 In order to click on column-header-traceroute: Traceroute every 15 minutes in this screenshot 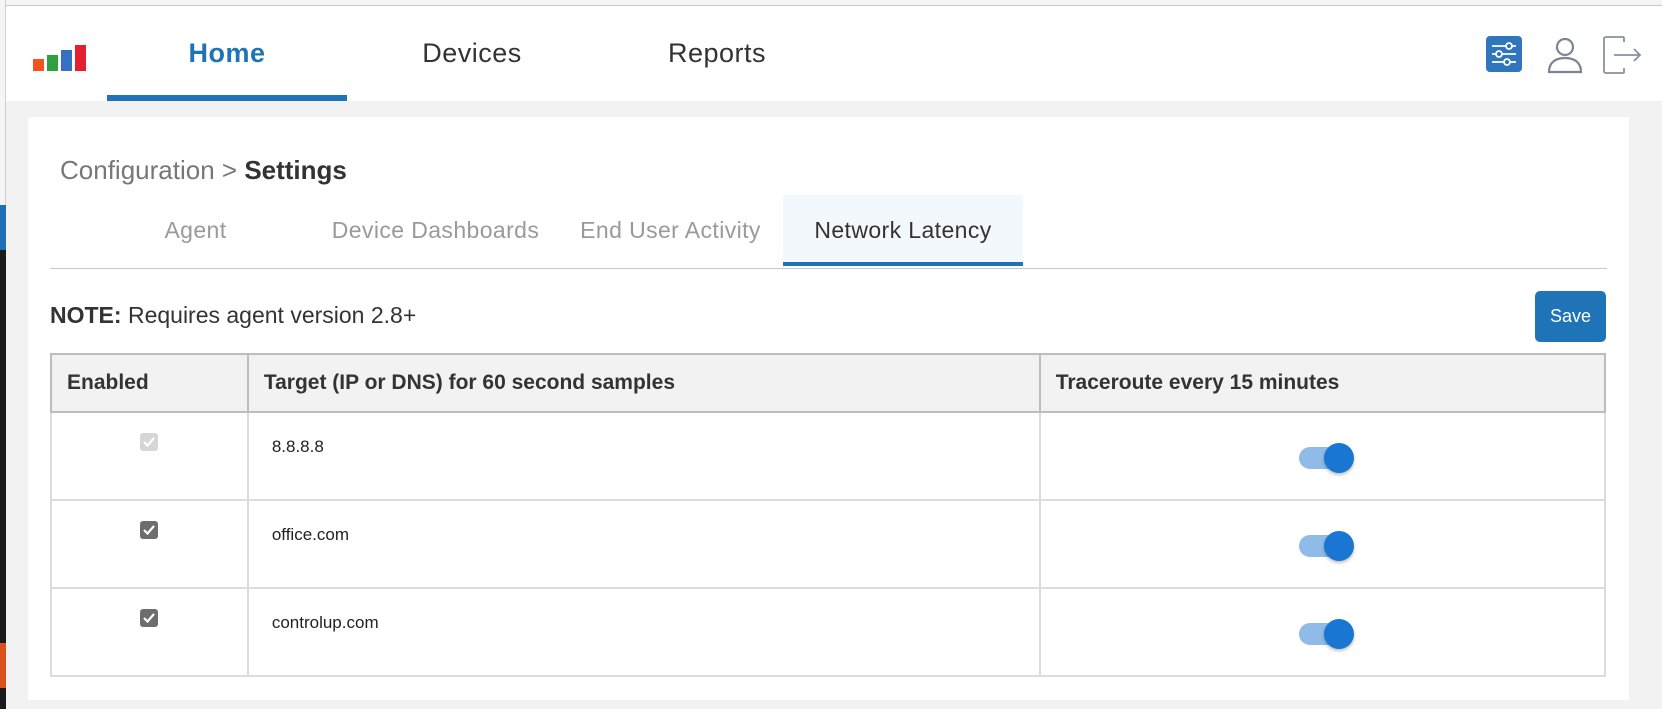, I will do `click(1322, 383)`.